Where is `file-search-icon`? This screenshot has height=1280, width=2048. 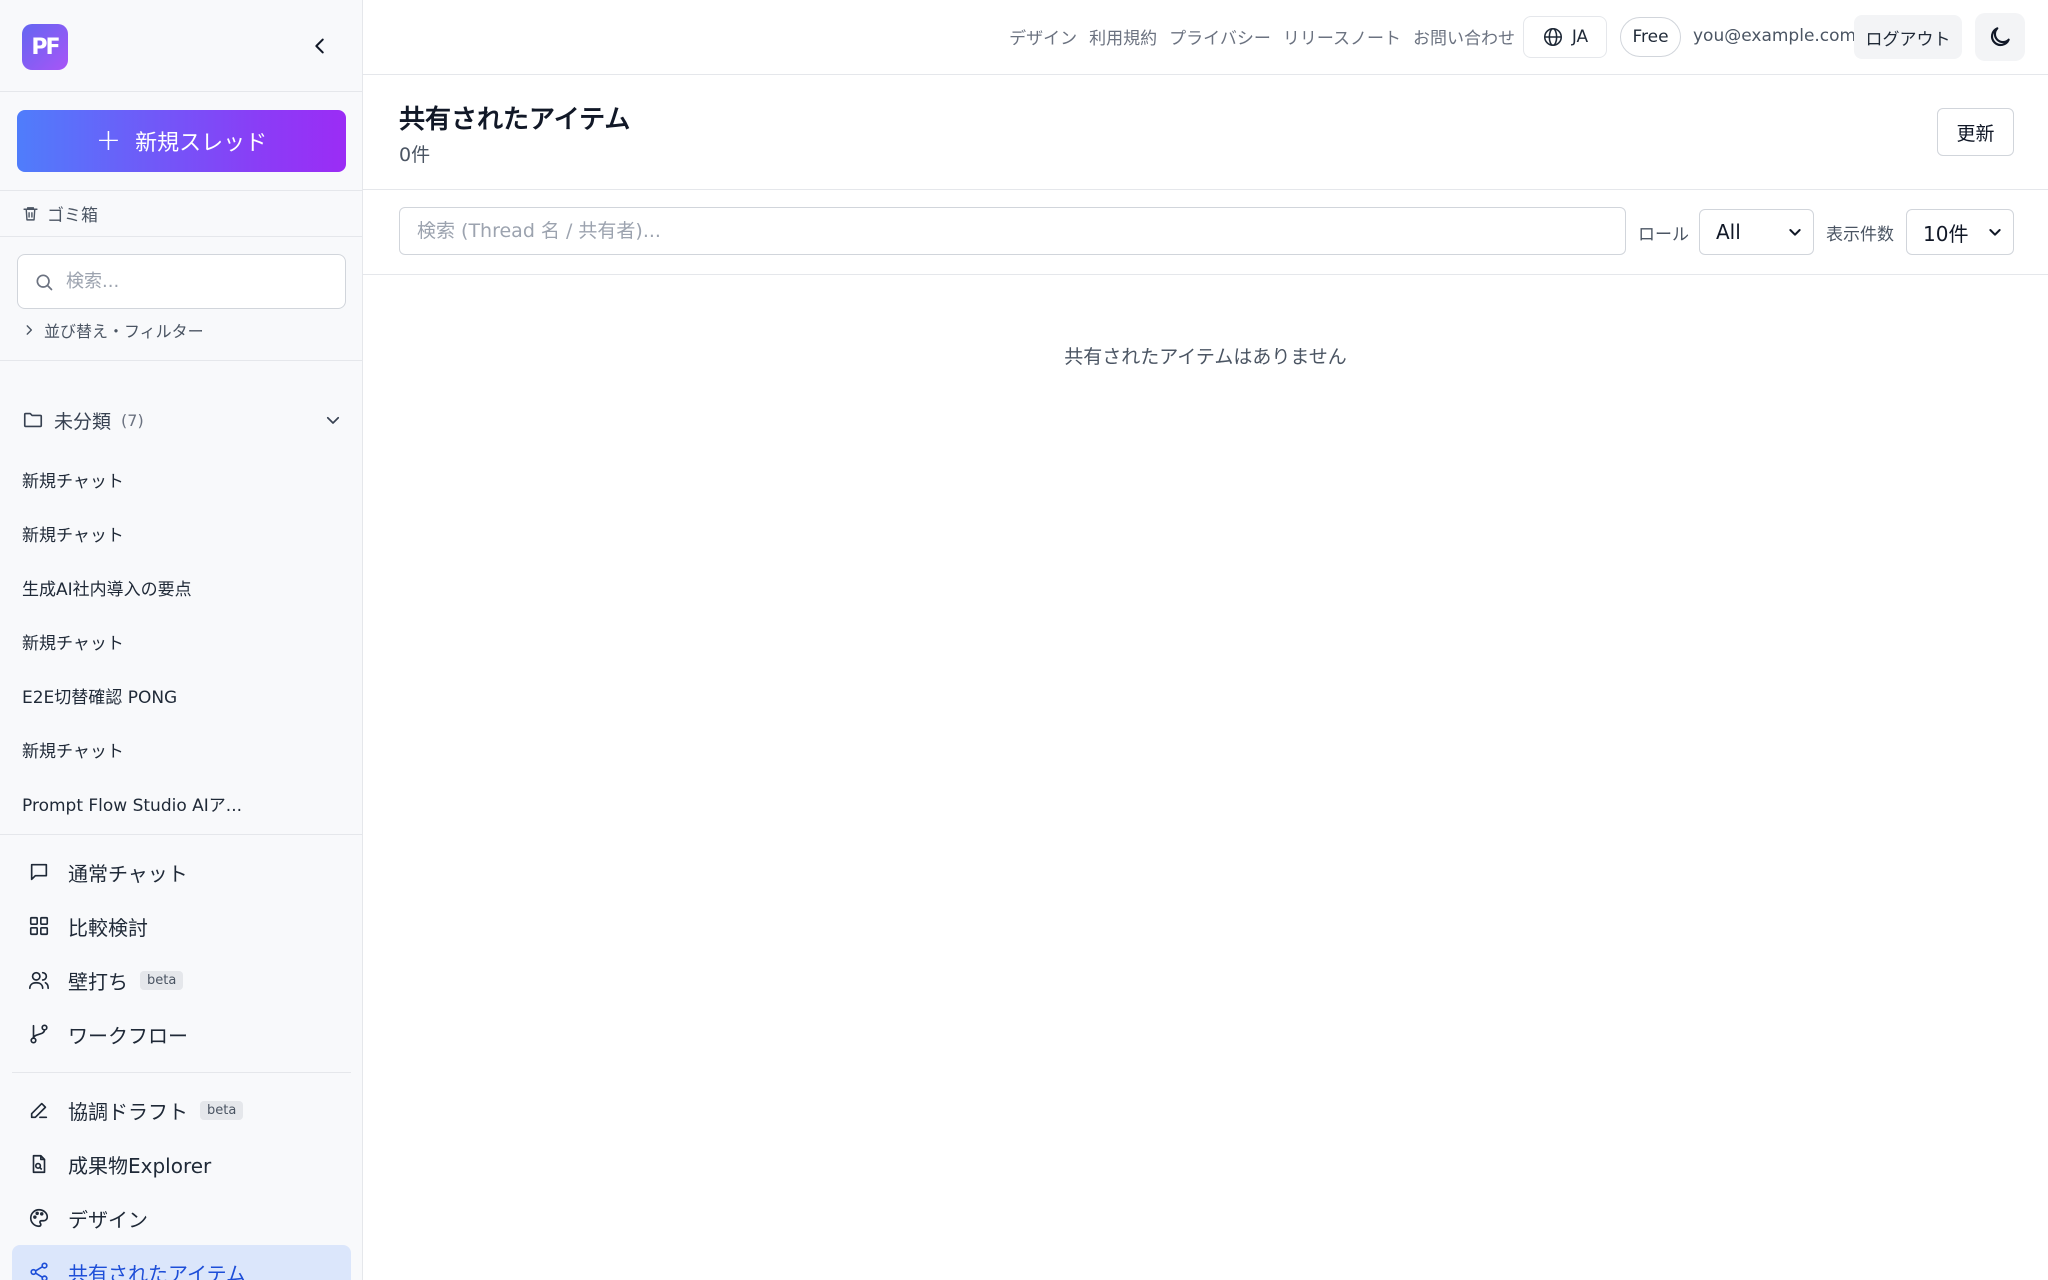
file-search-icon is located at coordinates (39, 1164).